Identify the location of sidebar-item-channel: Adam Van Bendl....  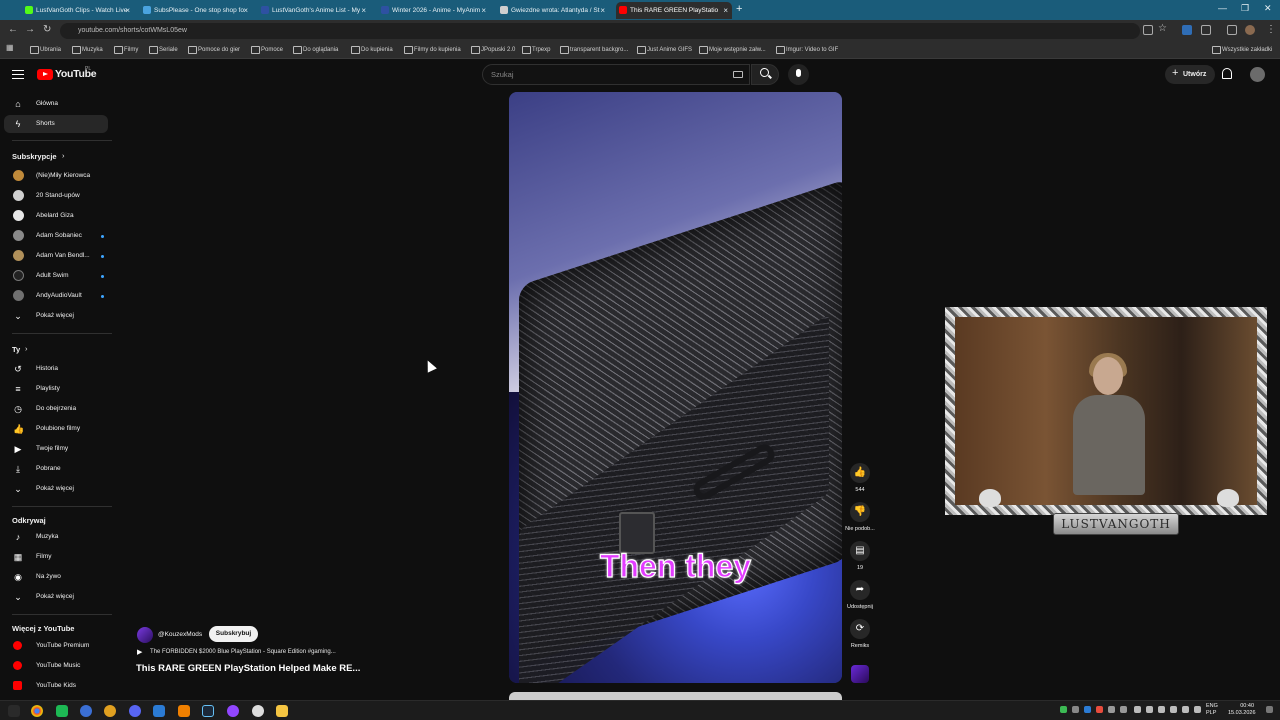
(56, 256).